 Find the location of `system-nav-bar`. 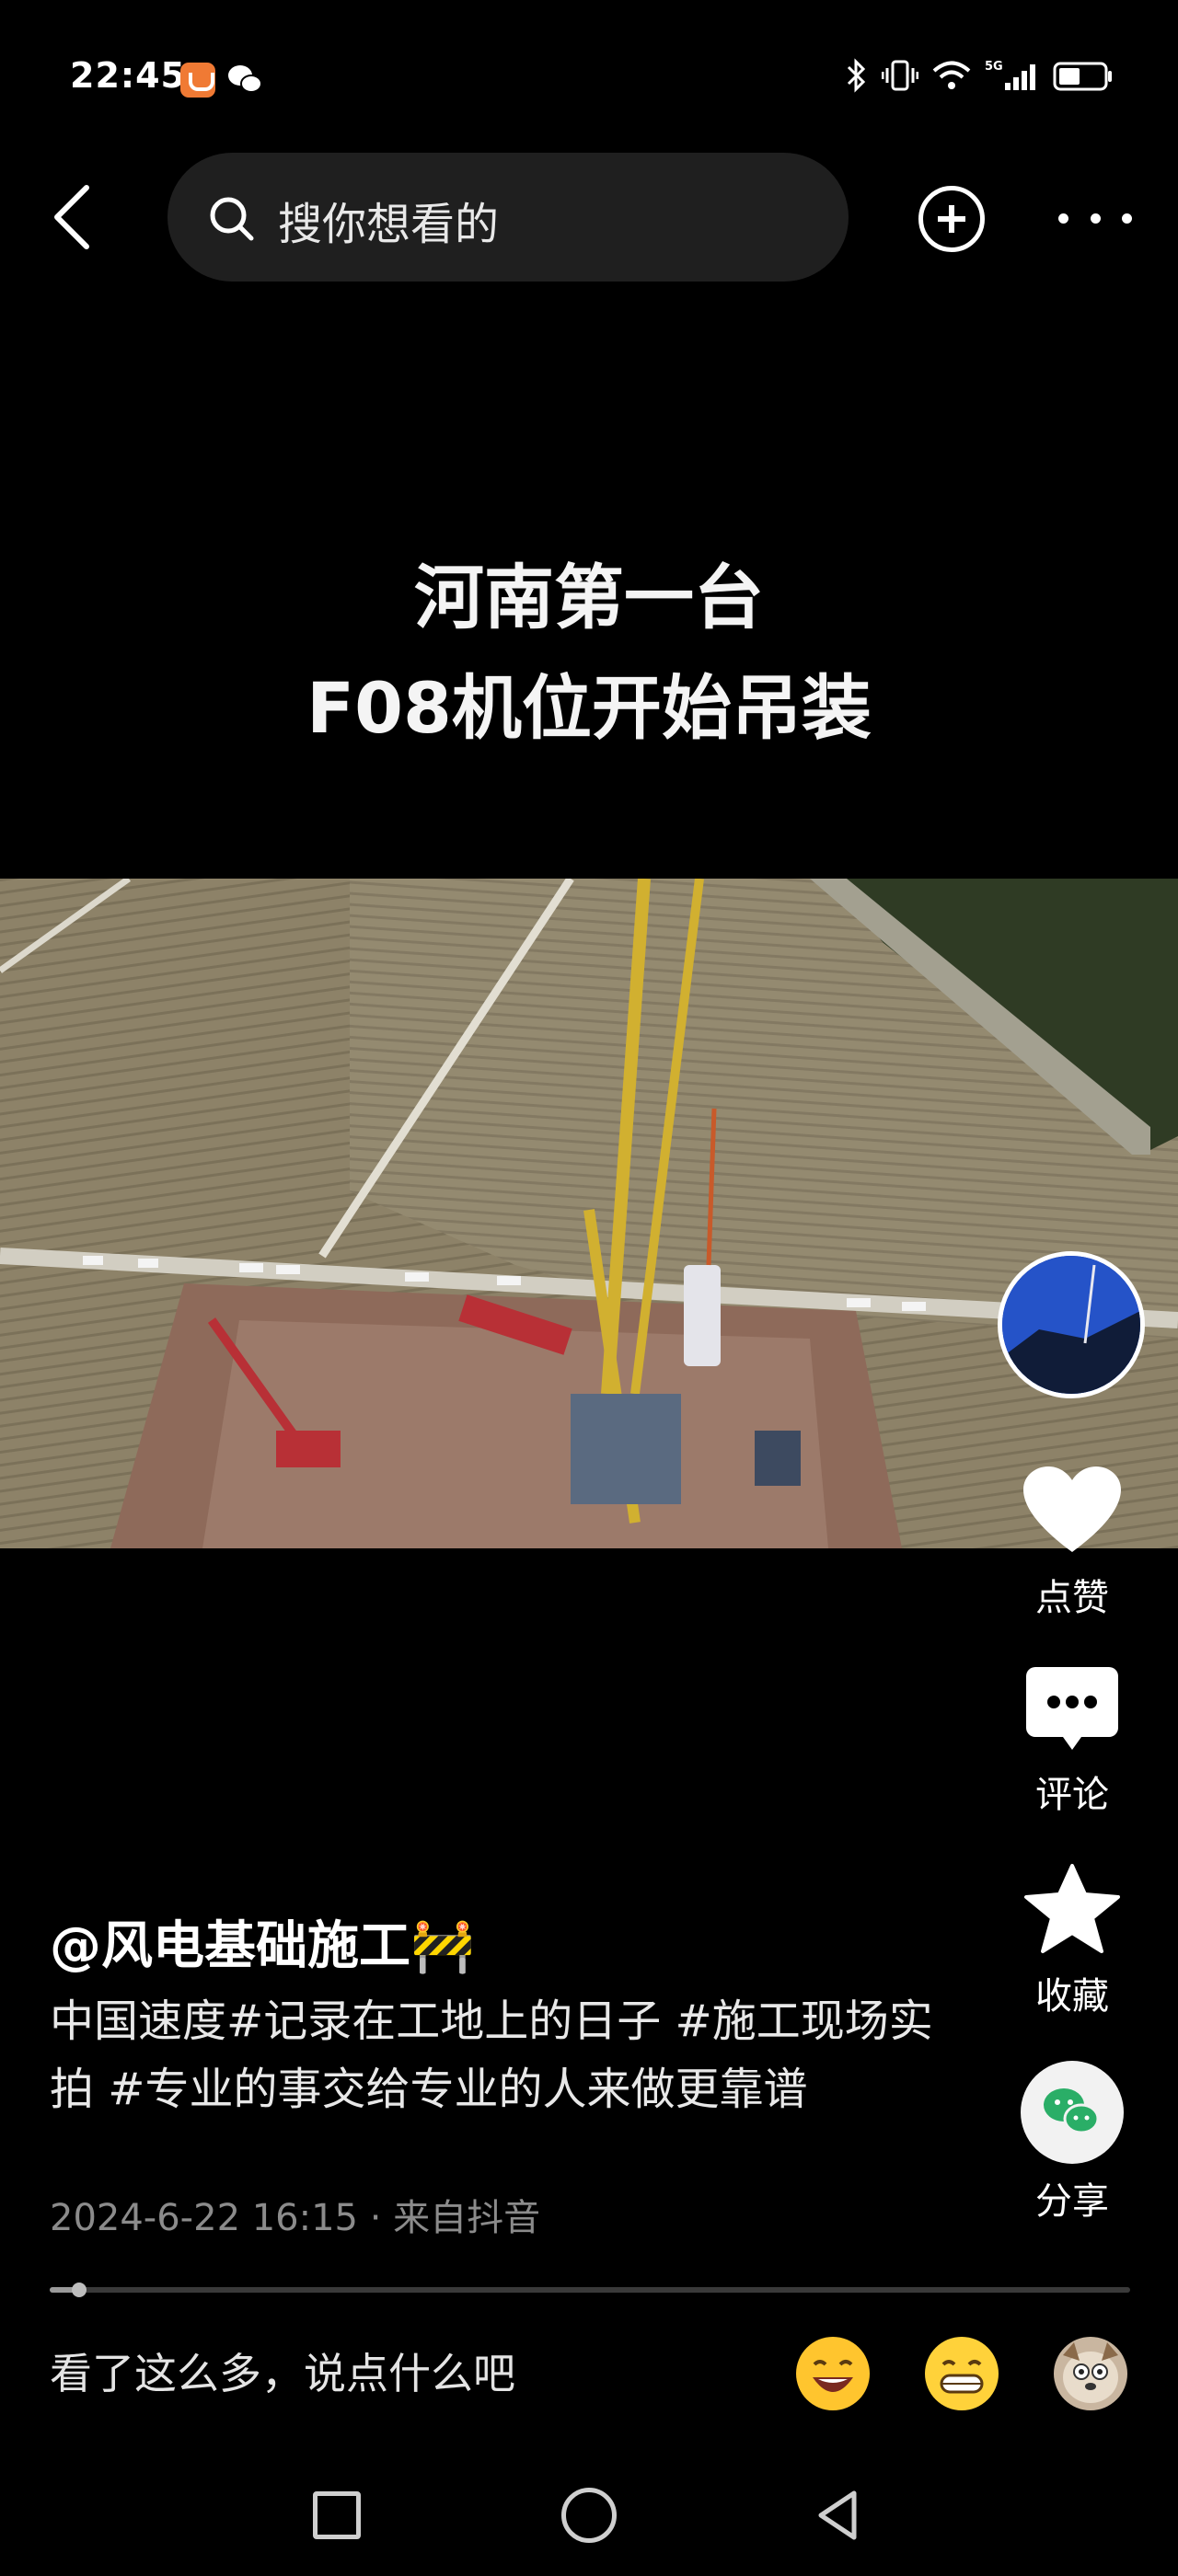

system-nav-bar is located at coordinates (589, 2521).